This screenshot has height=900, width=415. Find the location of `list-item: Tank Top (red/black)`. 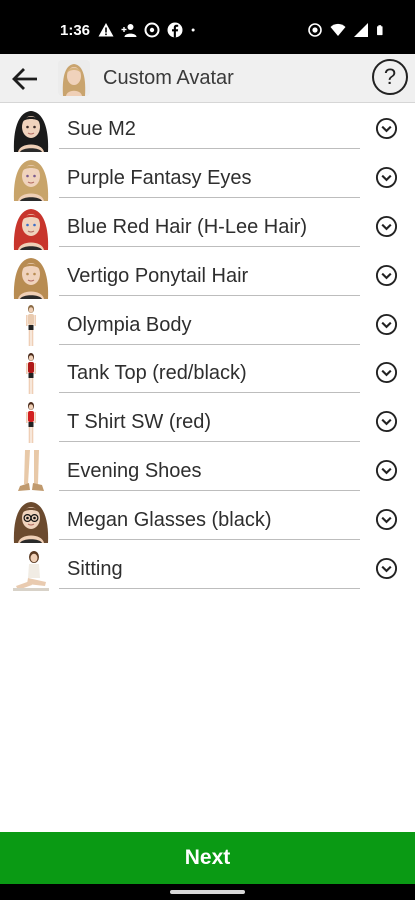

list-item: Tank Top (red/black) is located at coordinates (207, 372).